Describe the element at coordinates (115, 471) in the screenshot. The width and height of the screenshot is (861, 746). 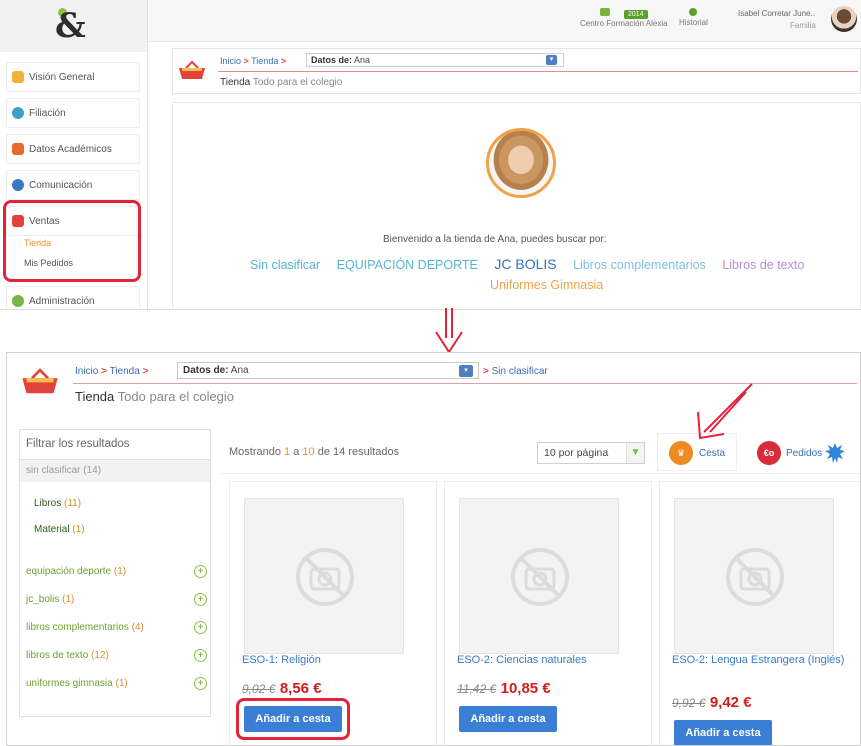
I see `filter-sin-clasificar: sin clasificar (14)` at that location.